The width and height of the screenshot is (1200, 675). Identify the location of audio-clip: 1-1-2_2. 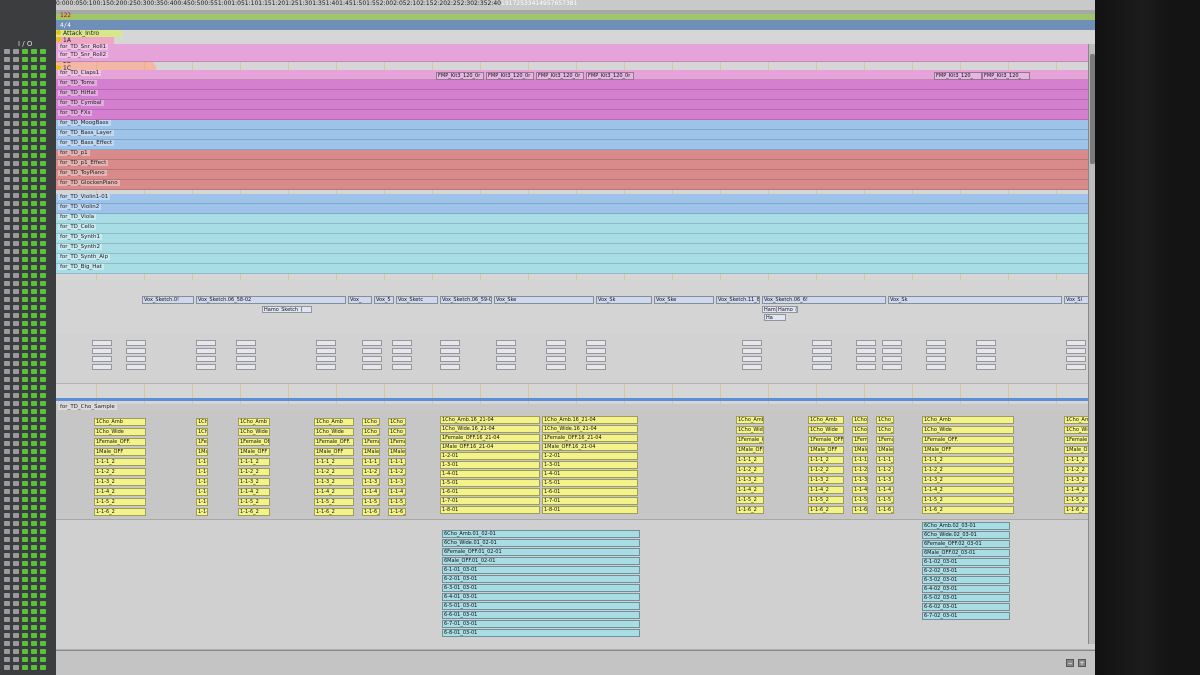
(750, 470).